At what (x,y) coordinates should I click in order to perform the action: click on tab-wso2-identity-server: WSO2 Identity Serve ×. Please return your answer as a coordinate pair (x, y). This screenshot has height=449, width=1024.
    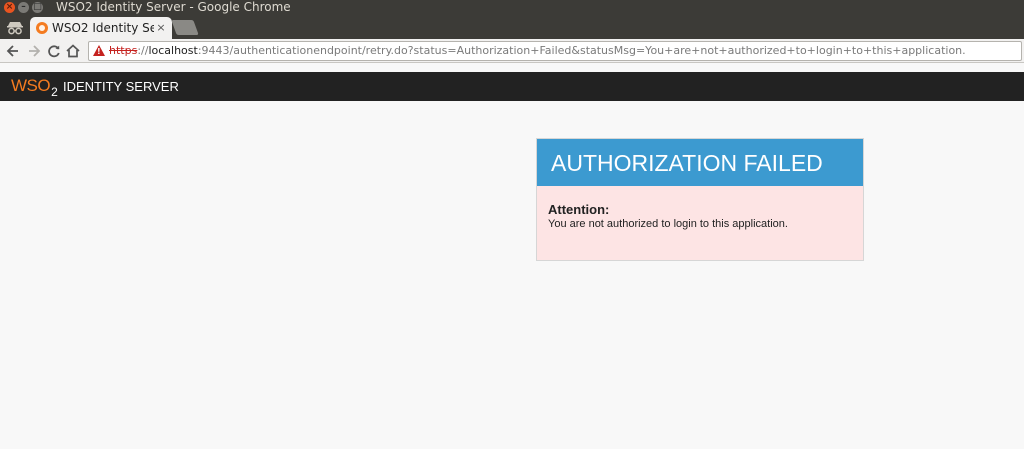
    Looking at the image, I should click on (101, 28).